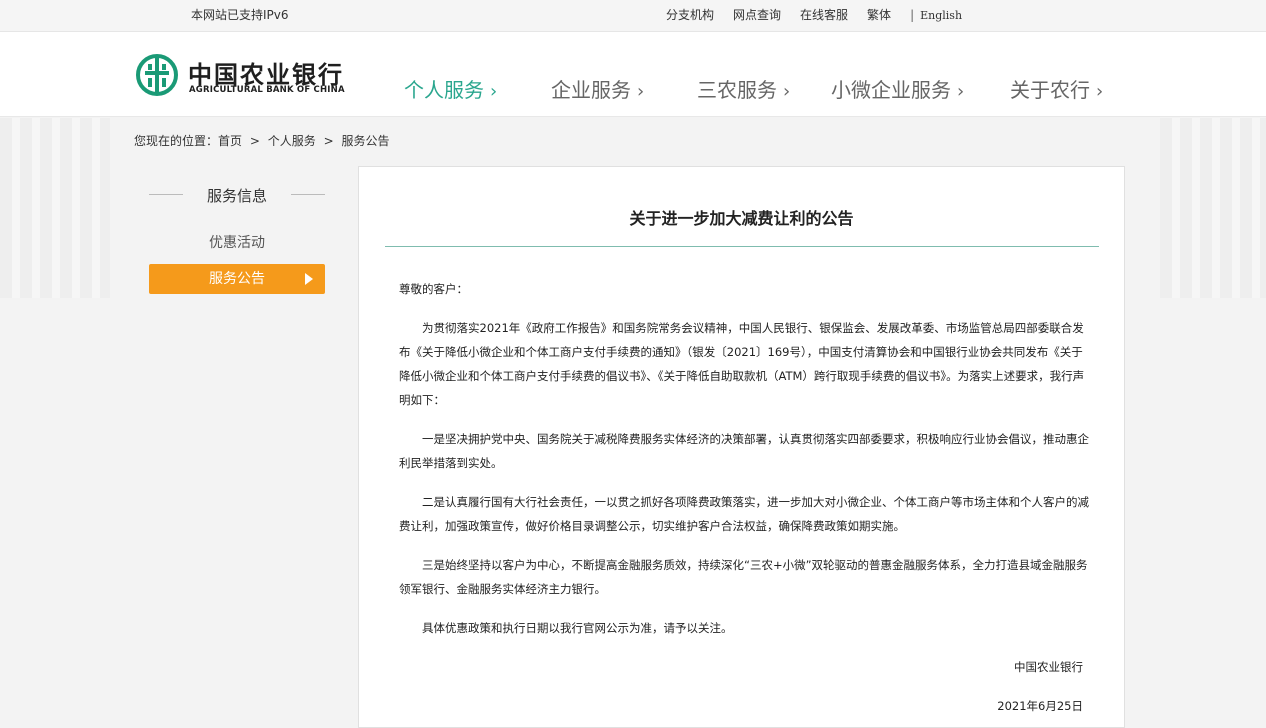 This screenshot has height=728, width=1266. I want to click on english-link: English, so click(941, 15).